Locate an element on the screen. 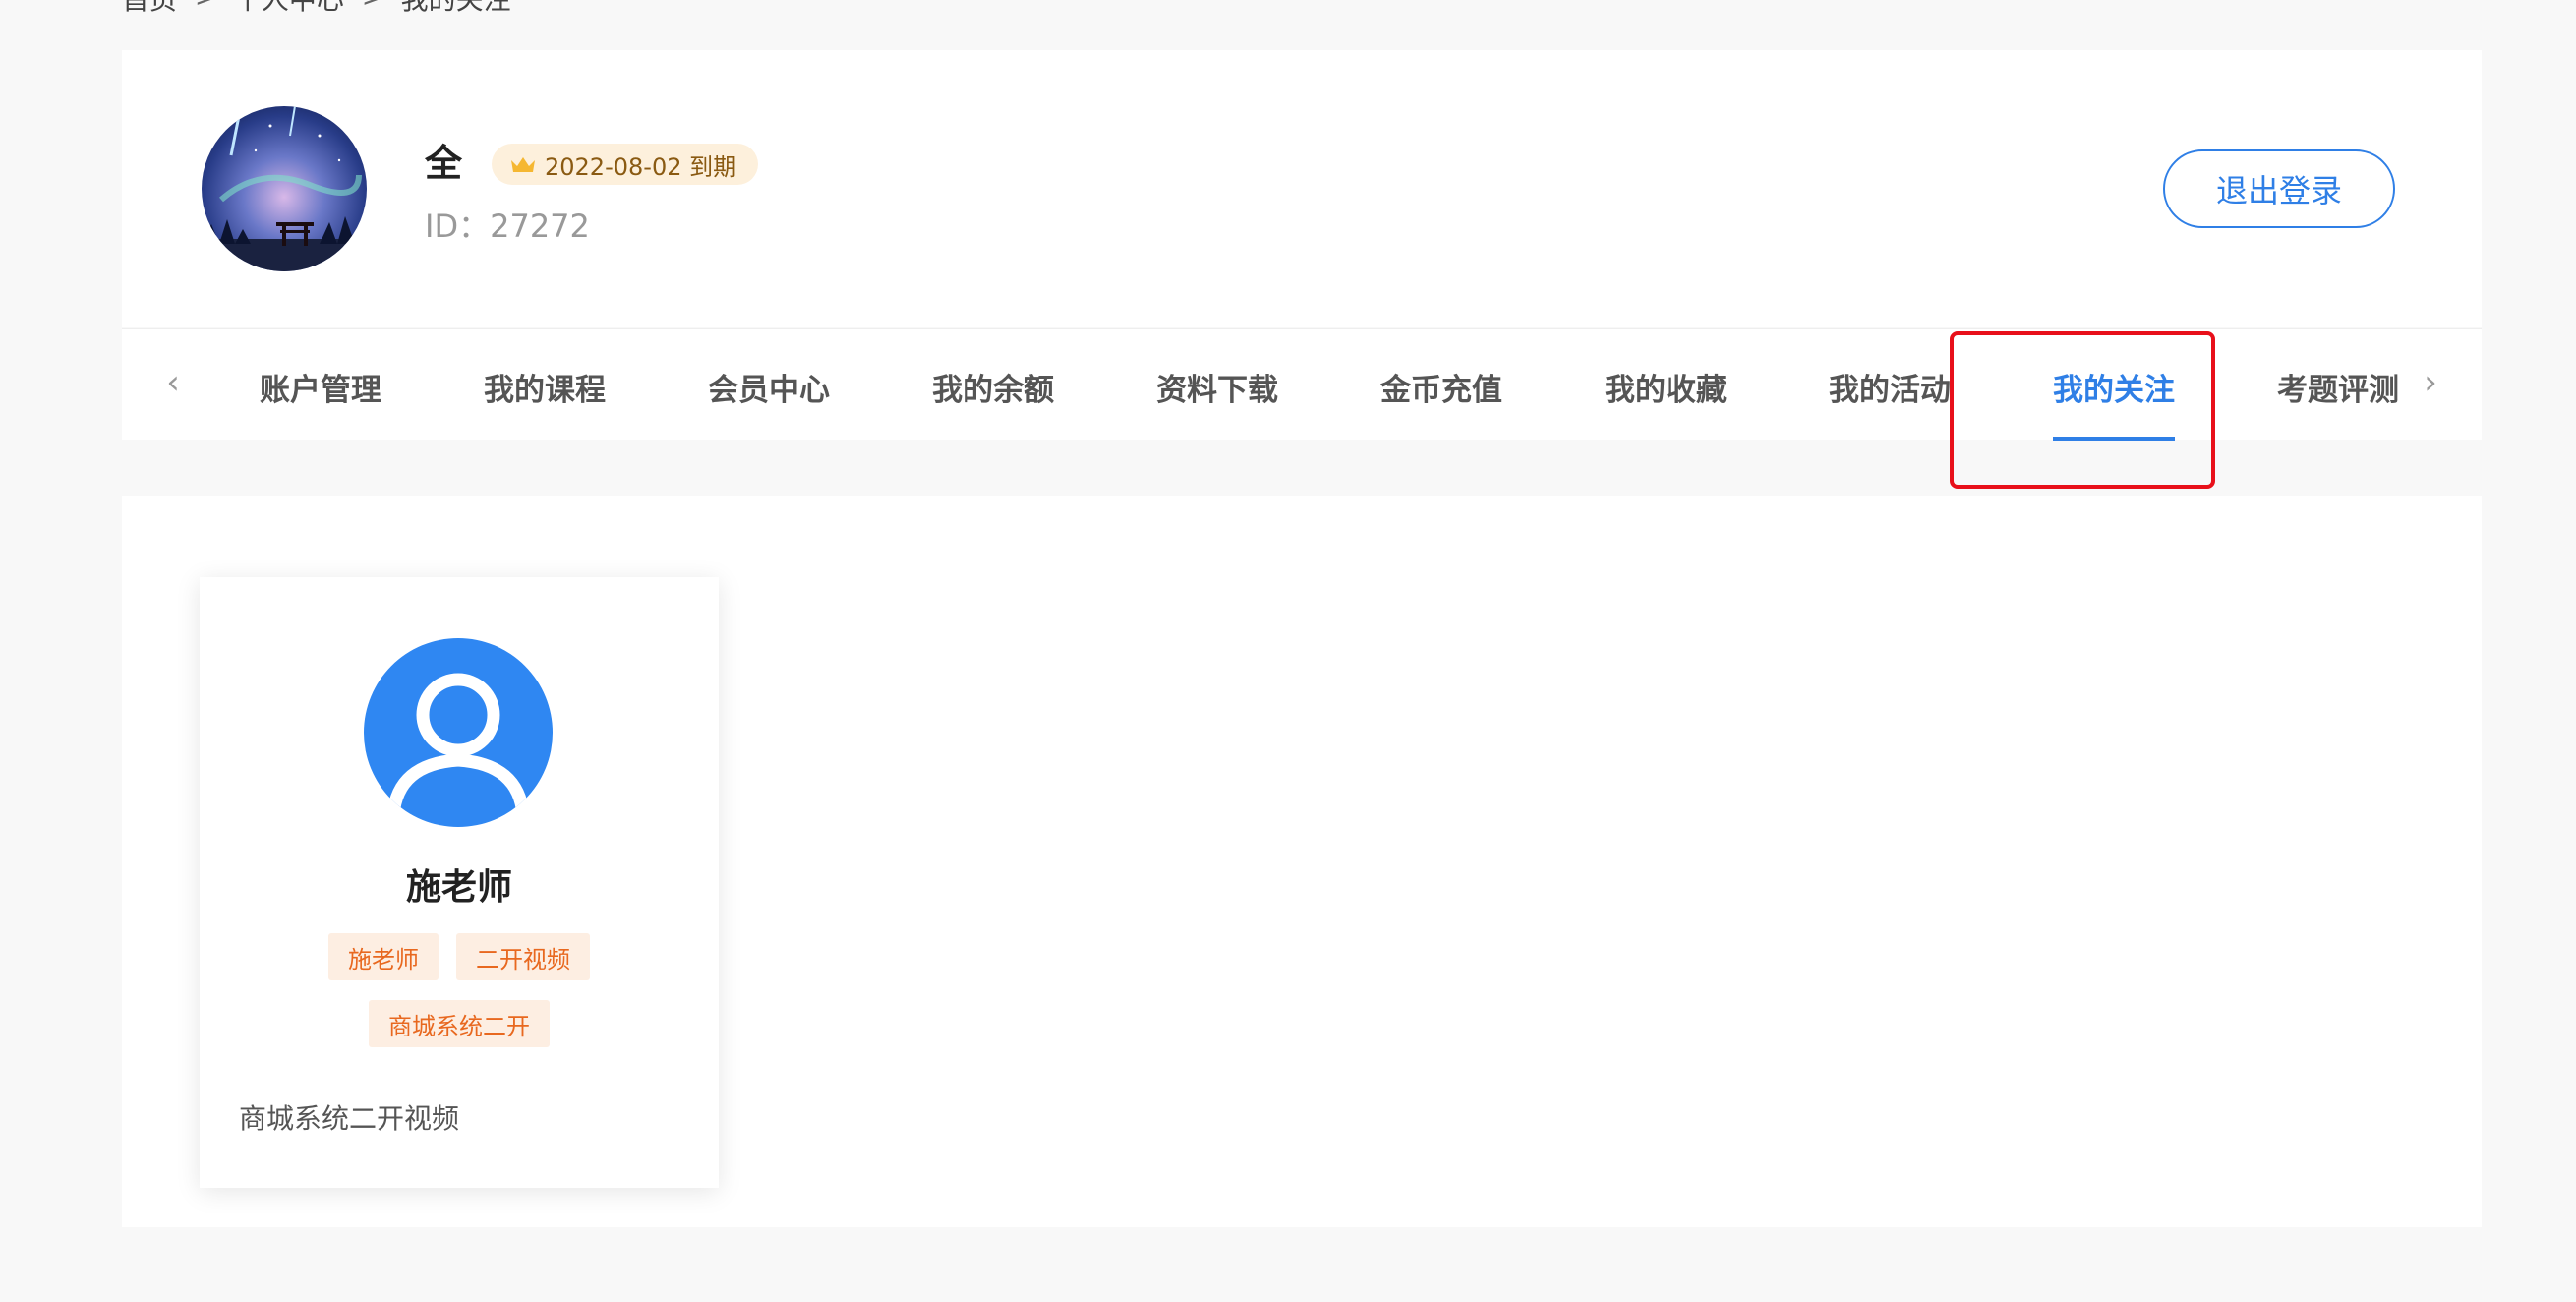 The image size is (2576, 1302). tab-my-activities: 我的活动 is located at coordinates (1897, 403).